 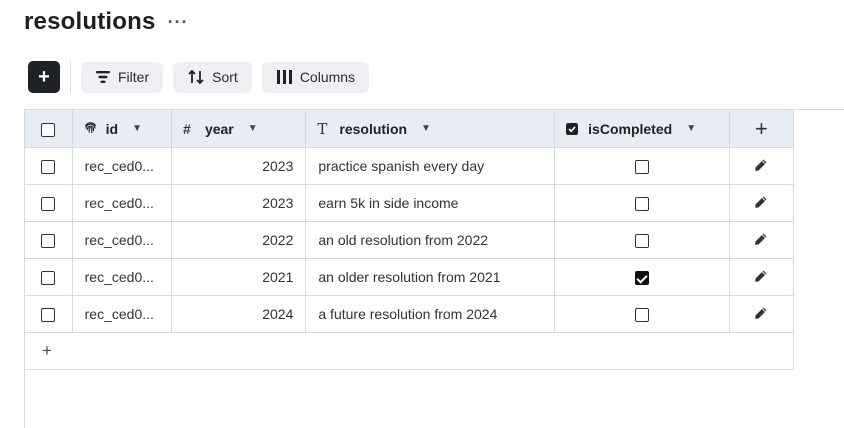 I want to click on columns-button: Columns, so click(x=315, y=77).